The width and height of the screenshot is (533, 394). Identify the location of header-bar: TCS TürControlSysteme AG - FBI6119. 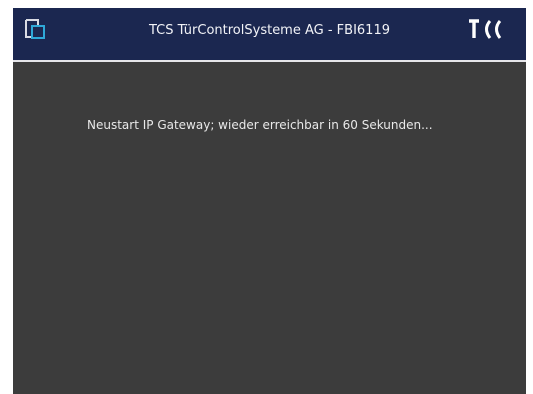
(269, 35).